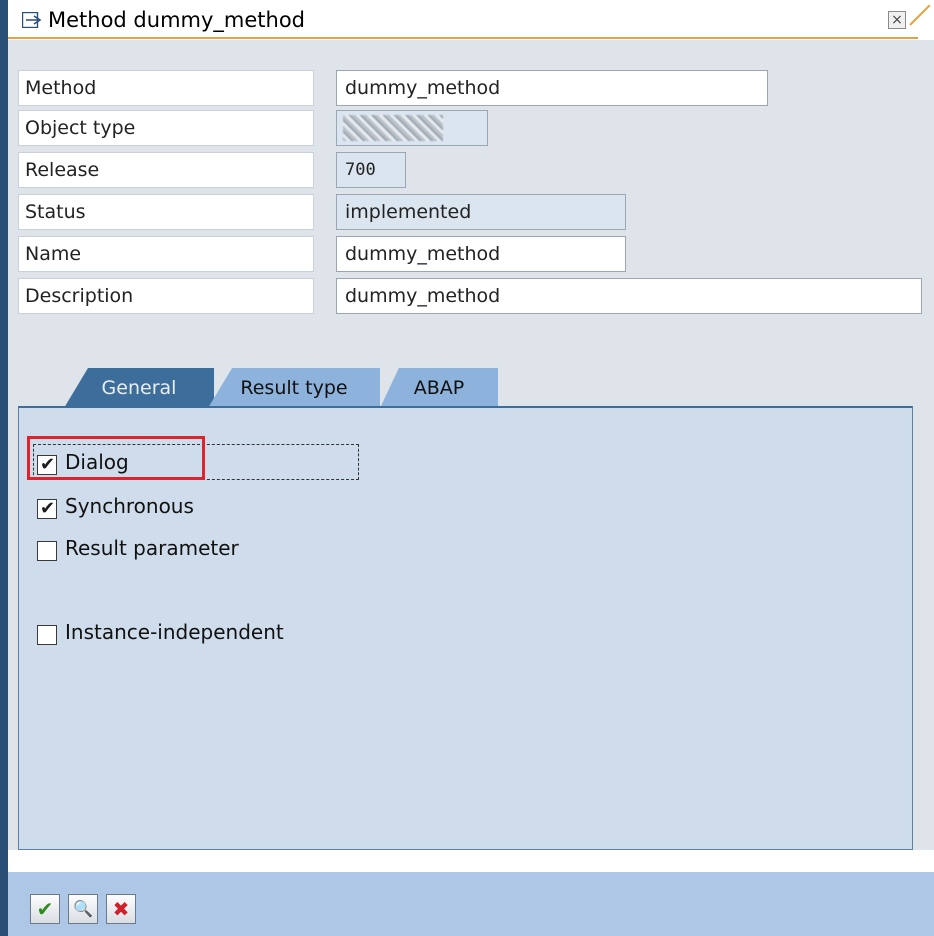 This screenshot has height=936, width=934. What do you see at coordinates (294, 388) in the screenshot?
I see `tab-result-type: Result type` at bounding box center [294, 388].